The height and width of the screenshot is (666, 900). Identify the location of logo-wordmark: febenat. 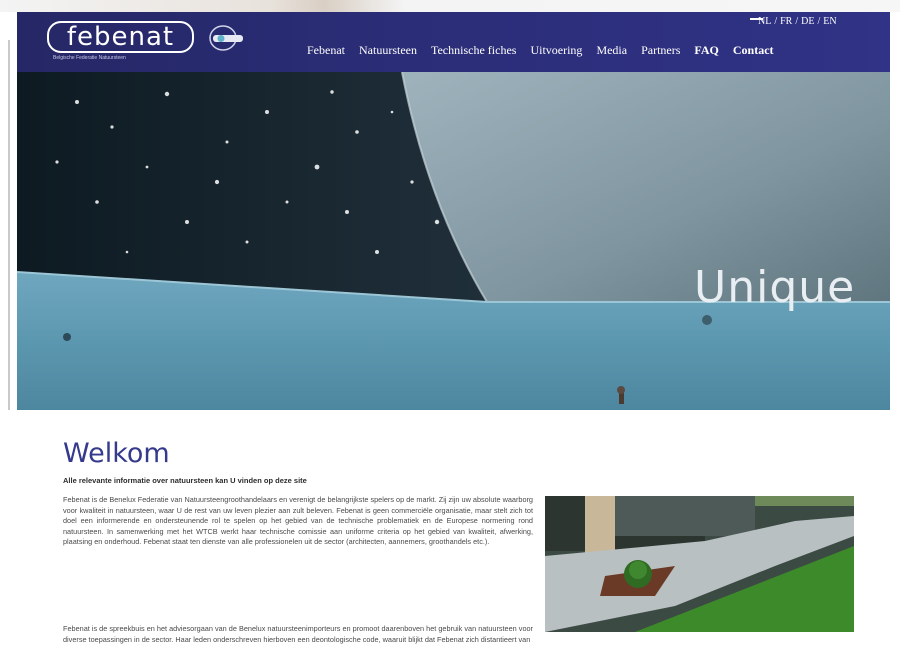
(120, 37).